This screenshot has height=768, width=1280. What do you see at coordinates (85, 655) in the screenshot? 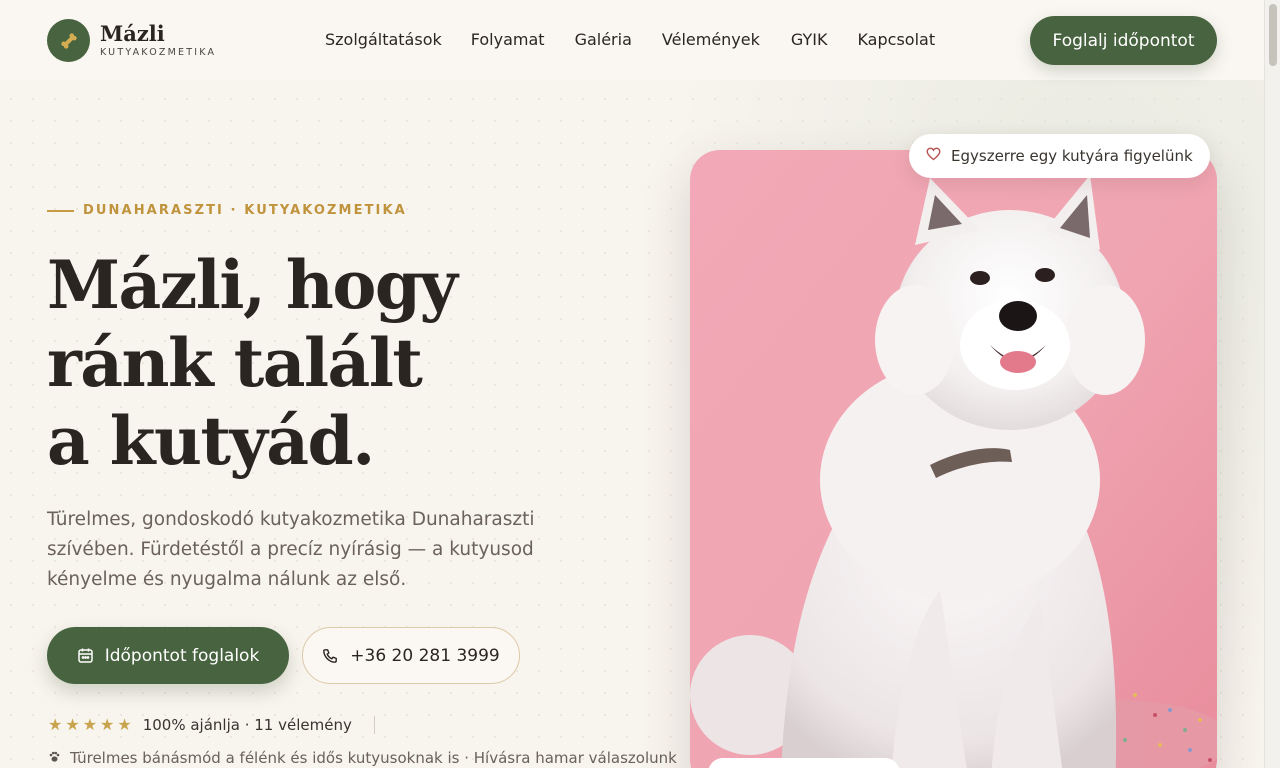
I see `calendar-icon` at bounding box center [85, 655].